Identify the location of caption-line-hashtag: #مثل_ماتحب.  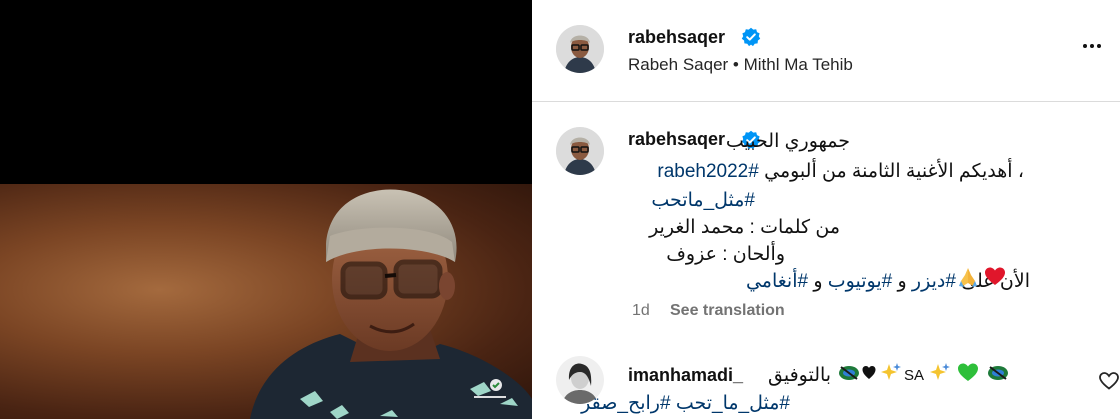
(703, 200).